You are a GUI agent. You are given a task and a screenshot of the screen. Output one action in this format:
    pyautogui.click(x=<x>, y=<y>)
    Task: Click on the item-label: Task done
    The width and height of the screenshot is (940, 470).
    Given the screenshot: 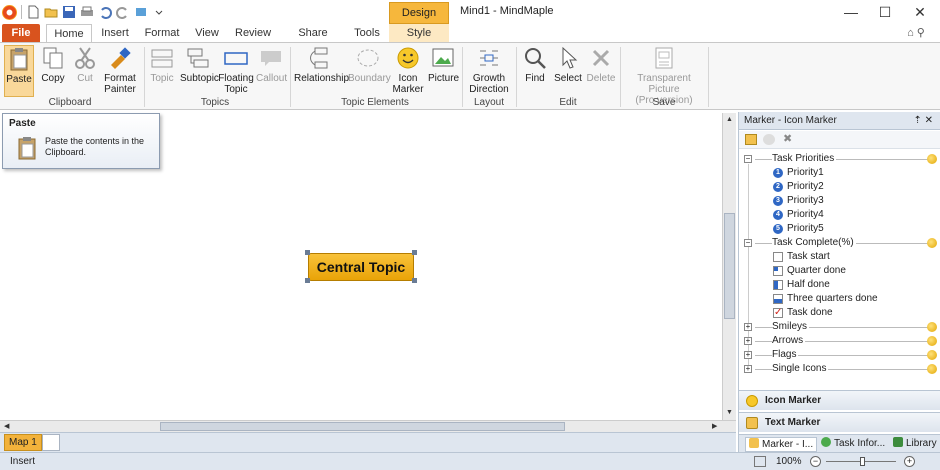 What is the action you would take?
    pyautogui.click(x=810, y=312)
    